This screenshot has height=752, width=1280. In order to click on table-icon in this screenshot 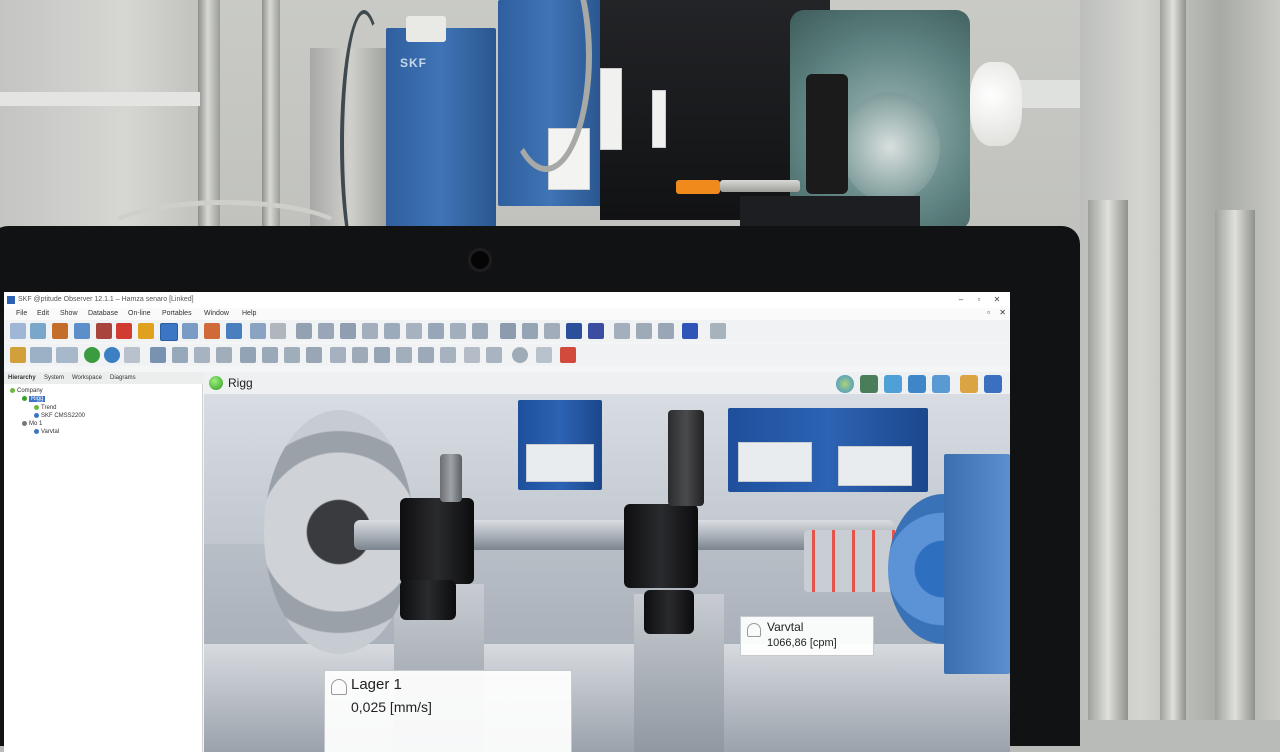, I will do `click(552, 331)`.